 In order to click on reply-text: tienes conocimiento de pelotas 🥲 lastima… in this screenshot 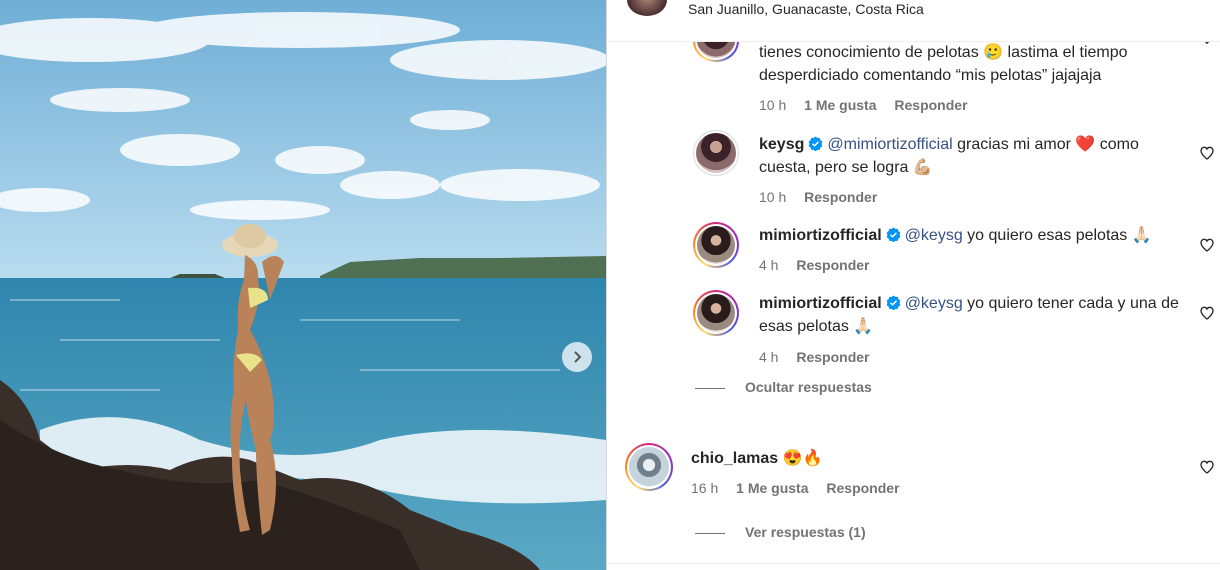, I will do `click(943, 64)`.